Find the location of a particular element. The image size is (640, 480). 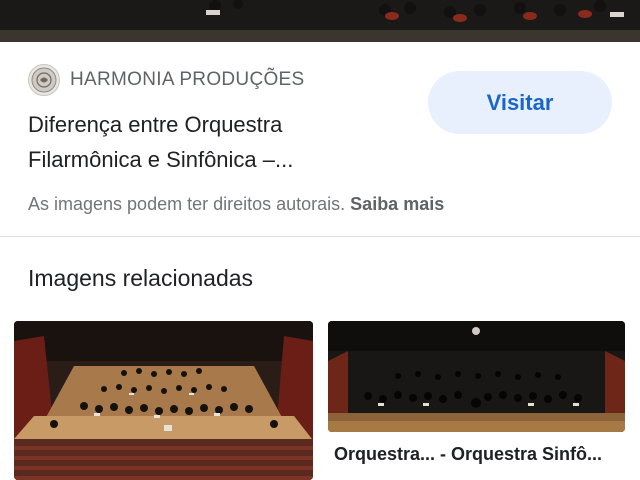

visit-button: Visitar is located at coordinates (520, 102).